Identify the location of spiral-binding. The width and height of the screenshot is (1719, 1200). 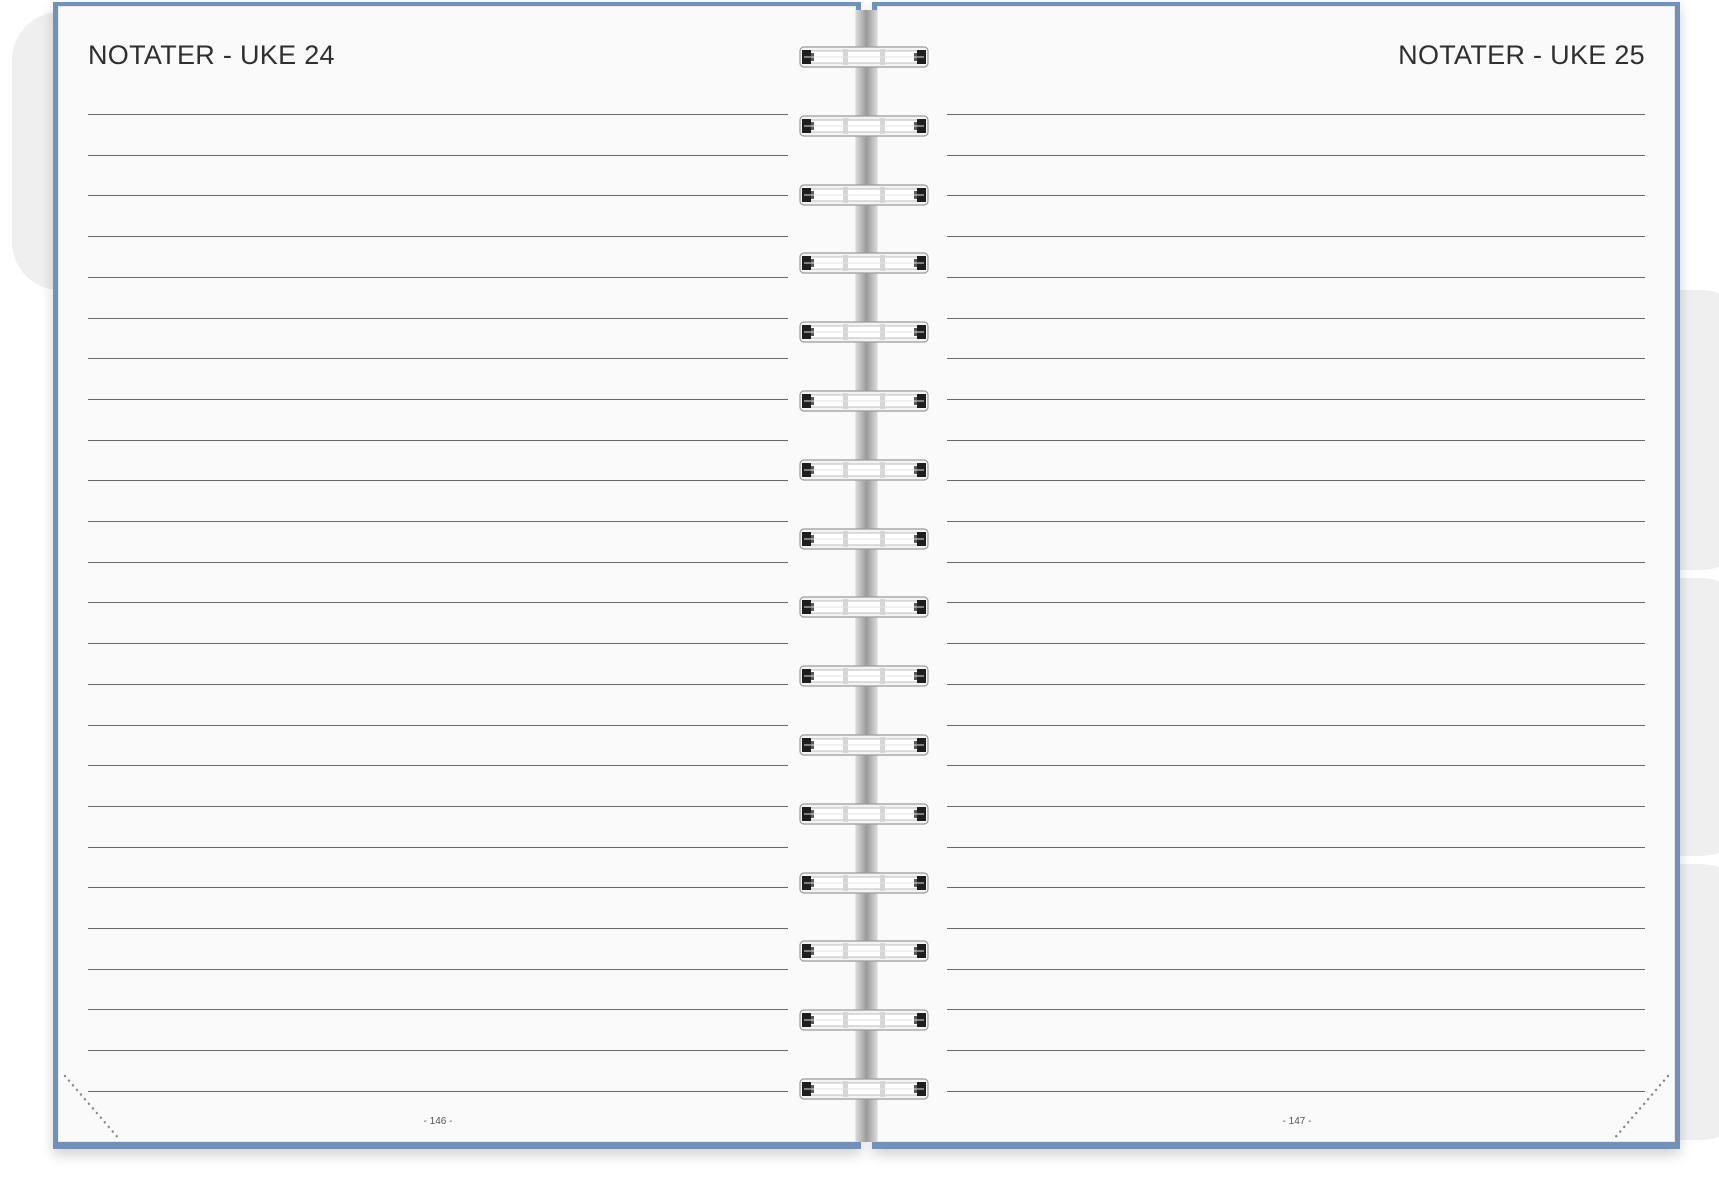
(868, 600).